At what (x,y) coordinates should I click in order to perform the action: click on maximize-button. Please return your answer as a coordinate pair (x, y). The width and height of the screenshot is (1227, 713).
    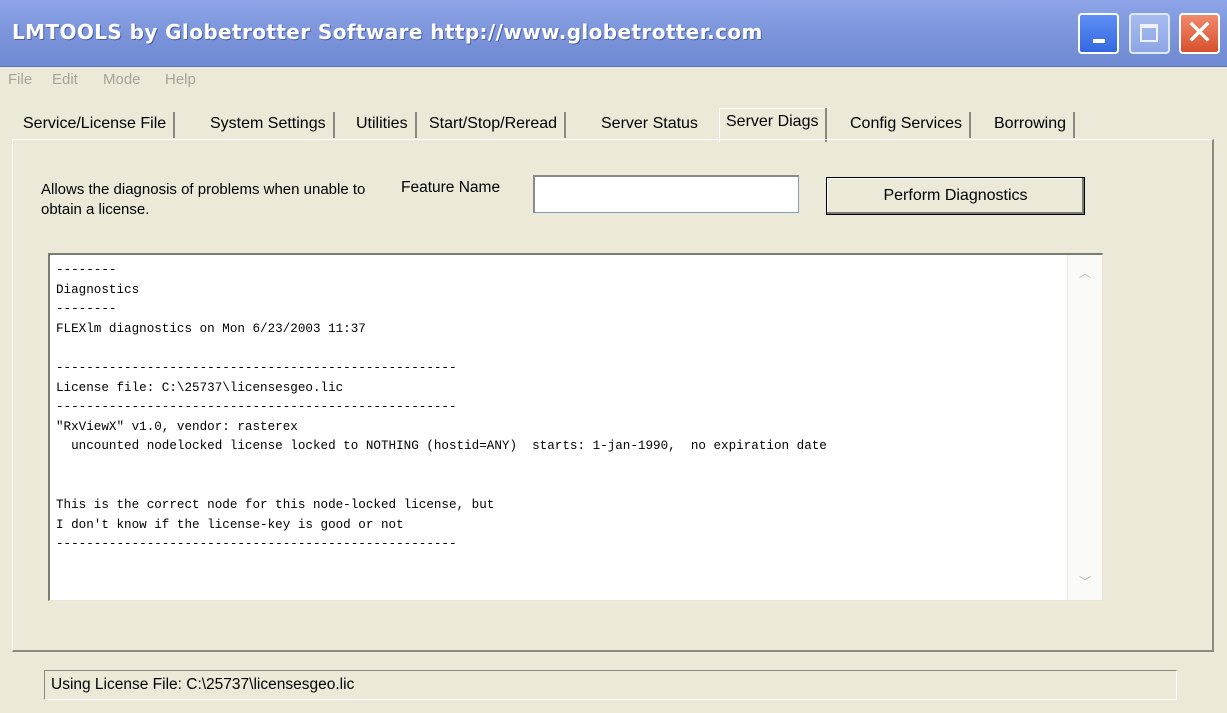
    Looking at the image, I should click on (1149, 33).